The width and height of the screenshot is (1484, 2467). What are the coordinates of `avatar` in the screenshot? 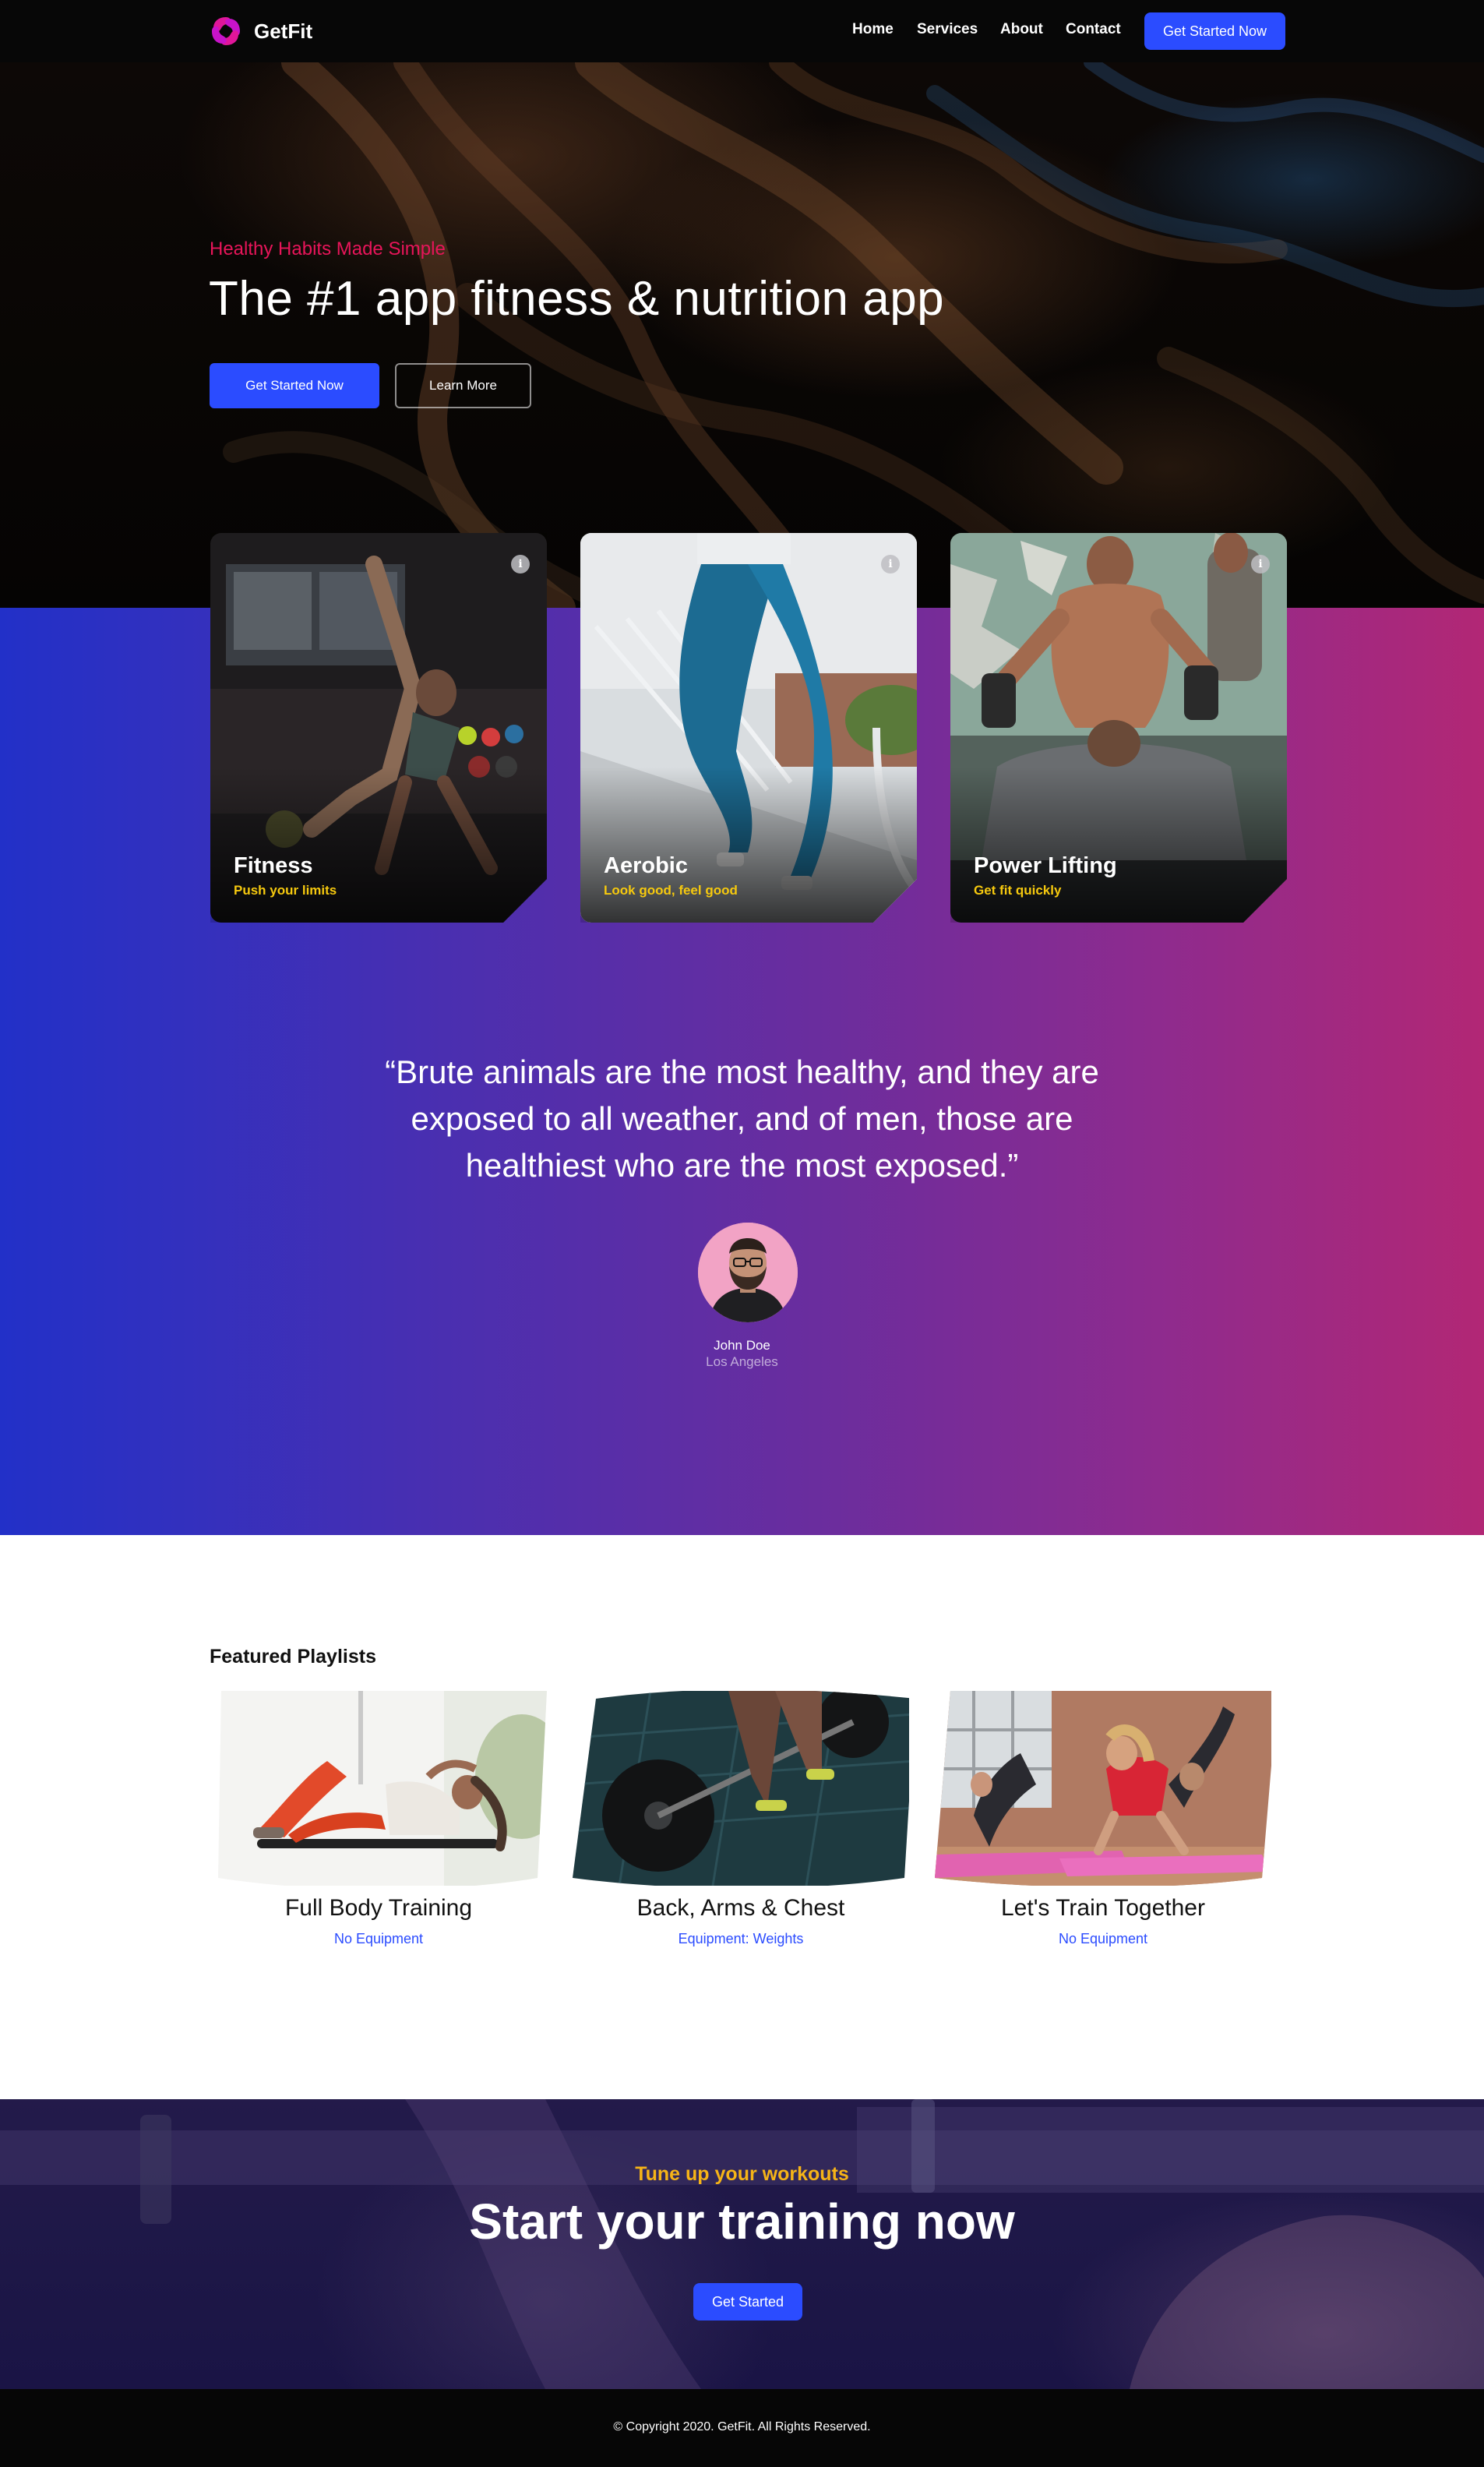 It's located at (748, 1272).